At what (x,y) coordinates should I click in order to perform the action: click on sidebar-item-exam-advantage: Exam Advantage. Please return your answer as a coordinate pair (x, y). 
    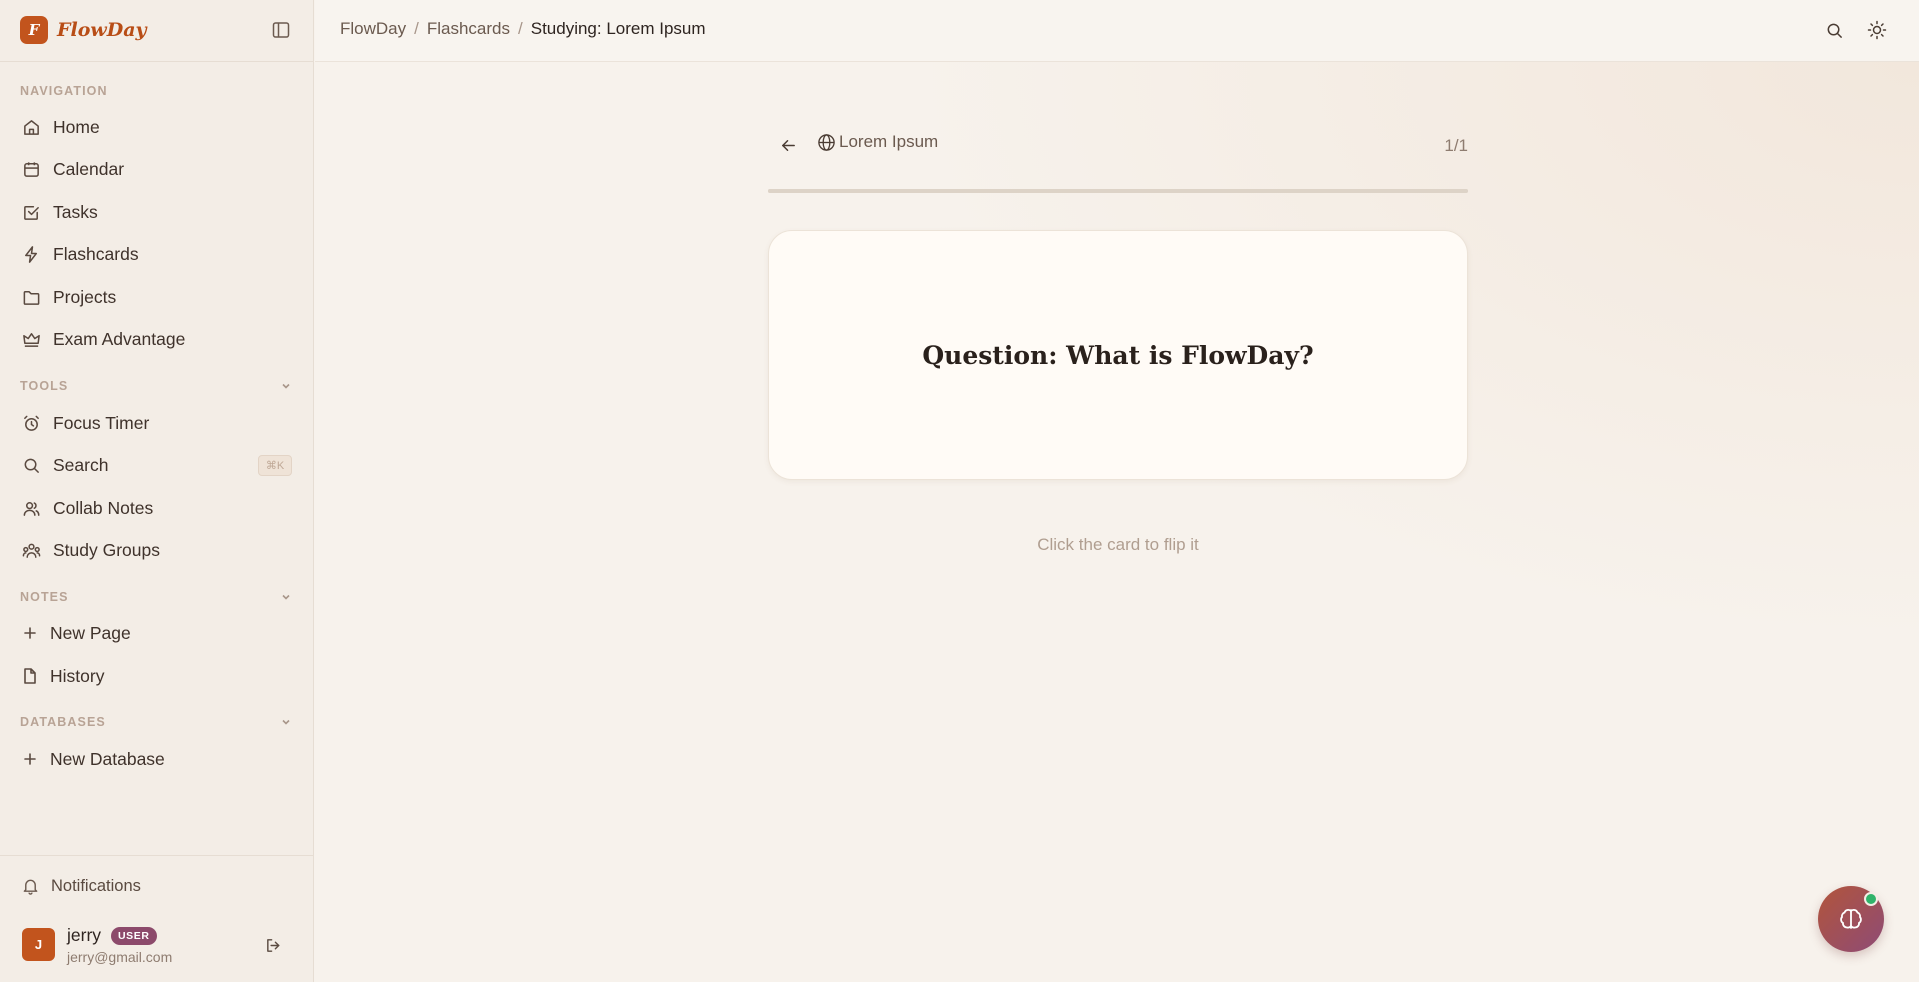
    Looking at the image, I should click on (157, 339).